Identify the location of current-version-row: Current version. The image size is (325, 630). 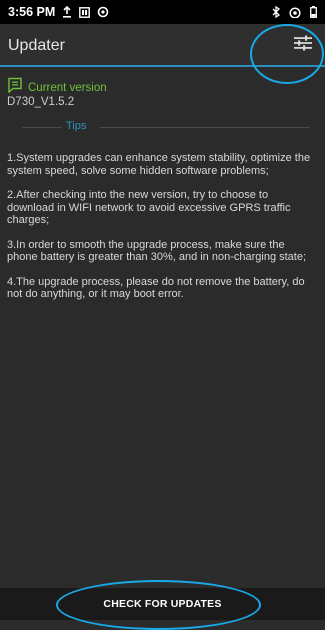
(57, 87).